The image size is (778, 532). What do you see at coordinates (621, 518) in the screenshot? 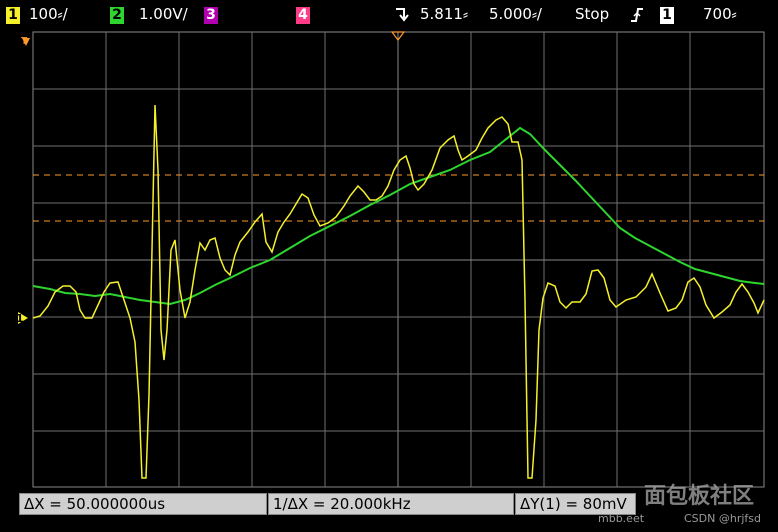
I see `watermark-url: mbb.eet` at bounding box center [621, 518].